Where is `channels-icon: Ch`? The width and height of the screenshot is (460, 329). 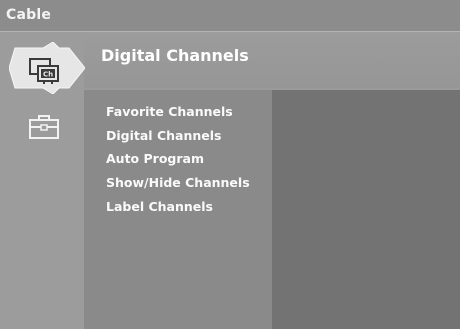 channels-icon: Ch is located at coordinates (45, 71).